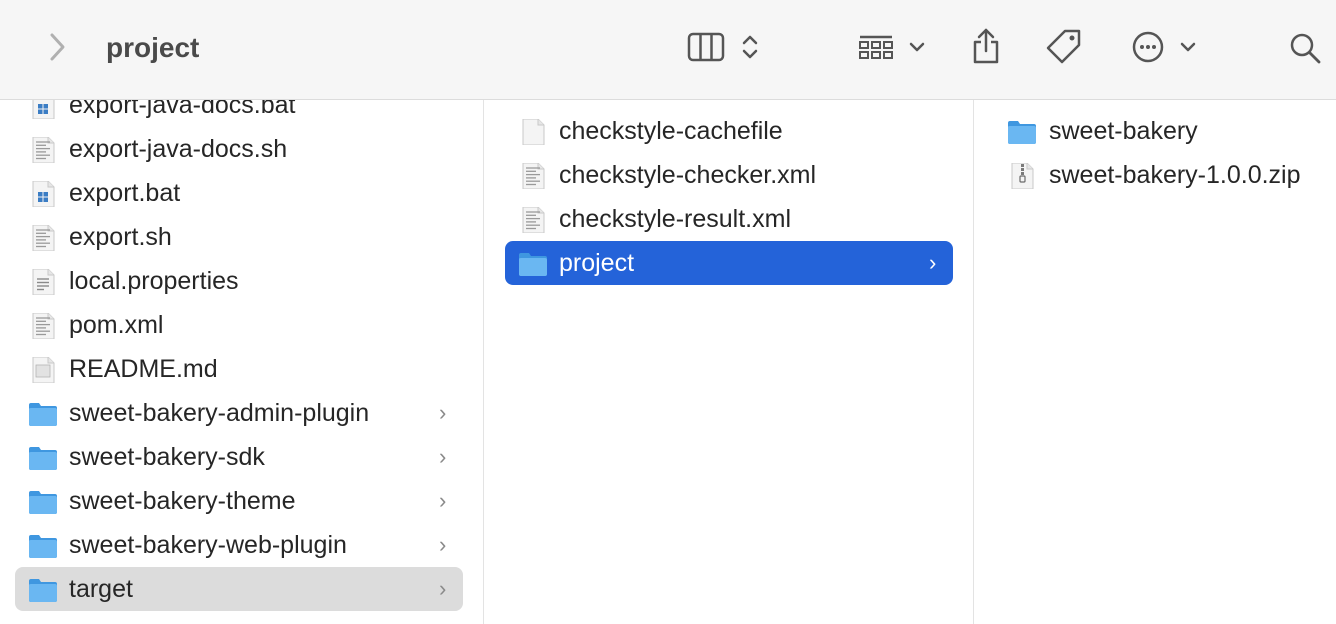 This screenshot has height=624, width=1336. I want to click on search-icon, so click(1305, 48).